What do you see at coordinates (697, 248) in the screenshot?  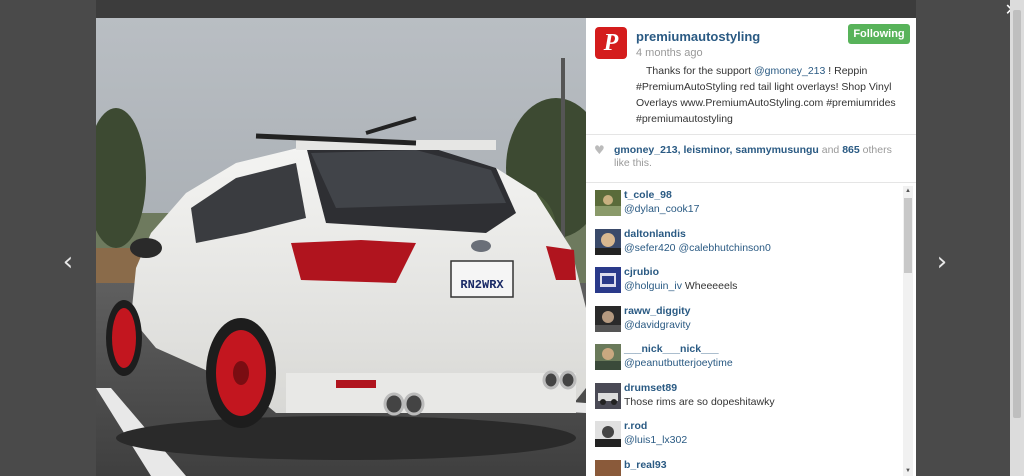 I see `comment-mention: @sefer420 @calebhutchinson0` at bounding box center [697, 248].